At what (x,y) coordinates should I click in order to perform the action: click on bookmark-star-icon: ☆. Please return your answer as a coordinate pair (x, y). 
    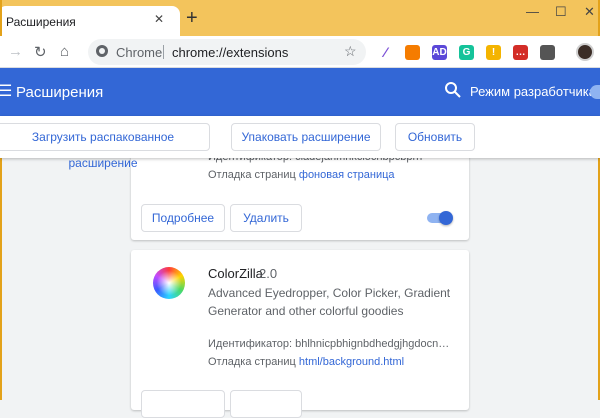
    Looking at the image, I should click on (350, 51).